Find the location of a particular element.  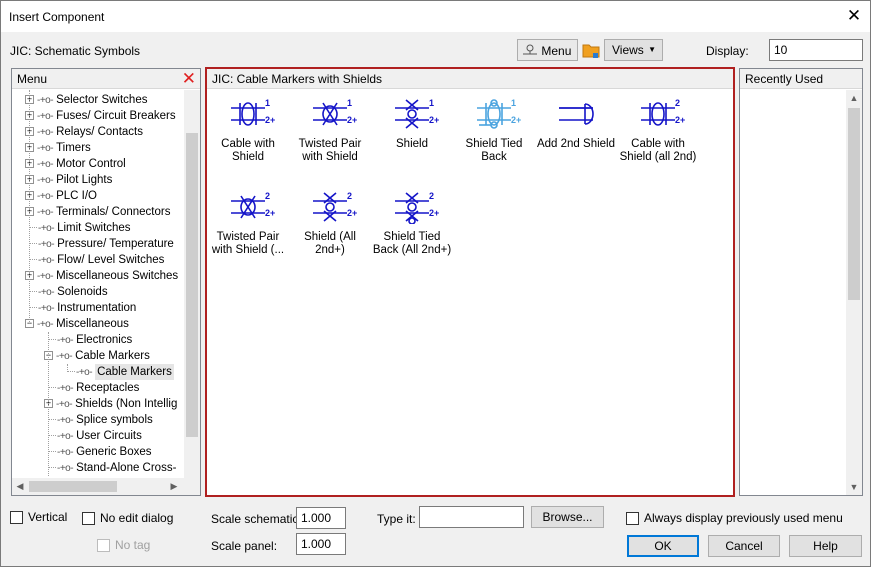

tree-item: -+o- Splice symbols is located at coordinates (100, 420).